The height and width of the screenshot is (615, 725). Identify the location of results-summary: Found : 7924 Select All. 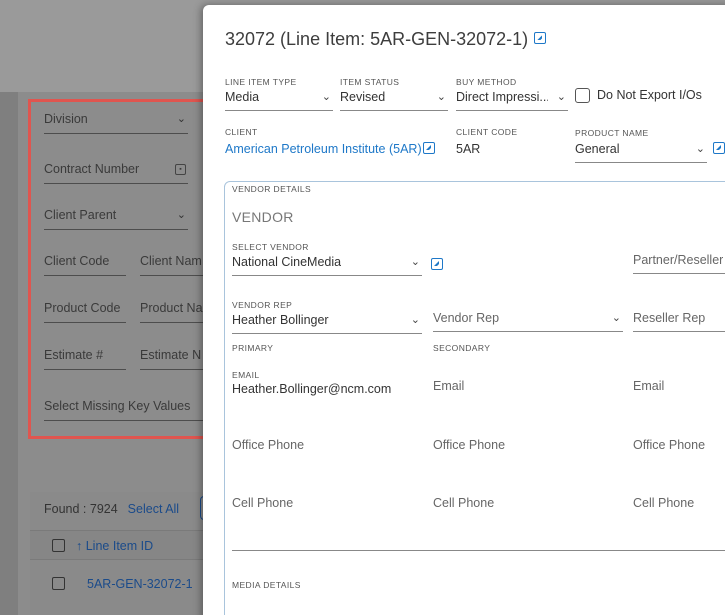
(111, 509).